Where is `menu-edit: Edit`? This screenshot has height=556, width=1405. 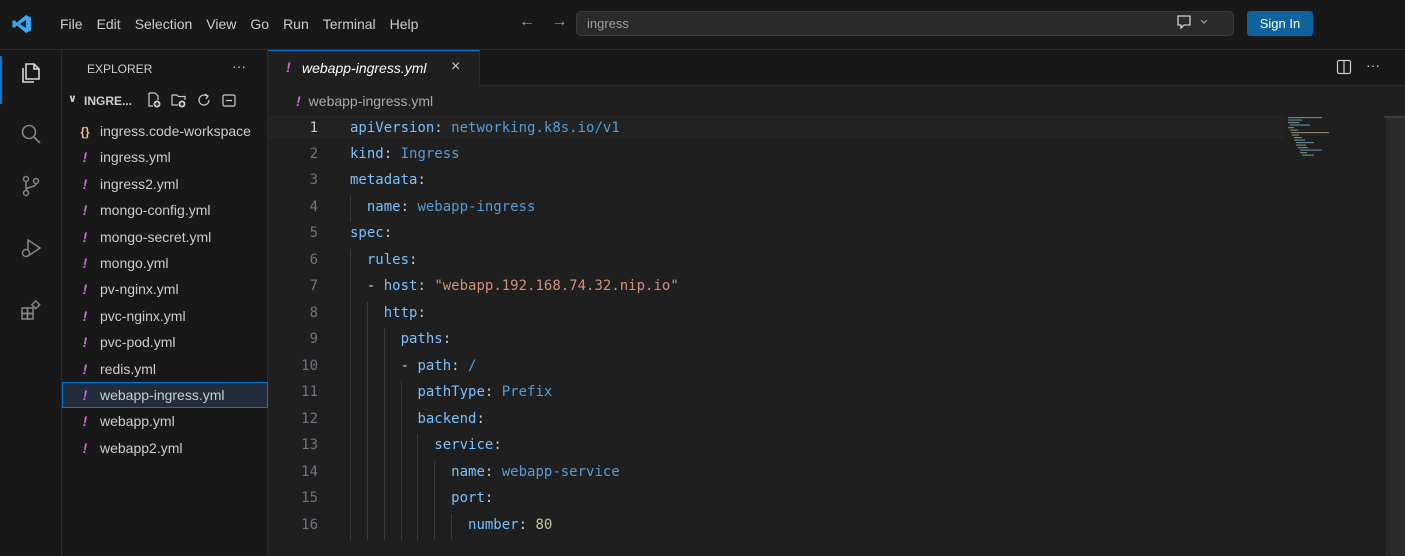
menu-edit: Edit is located at coordinates (109, 24).